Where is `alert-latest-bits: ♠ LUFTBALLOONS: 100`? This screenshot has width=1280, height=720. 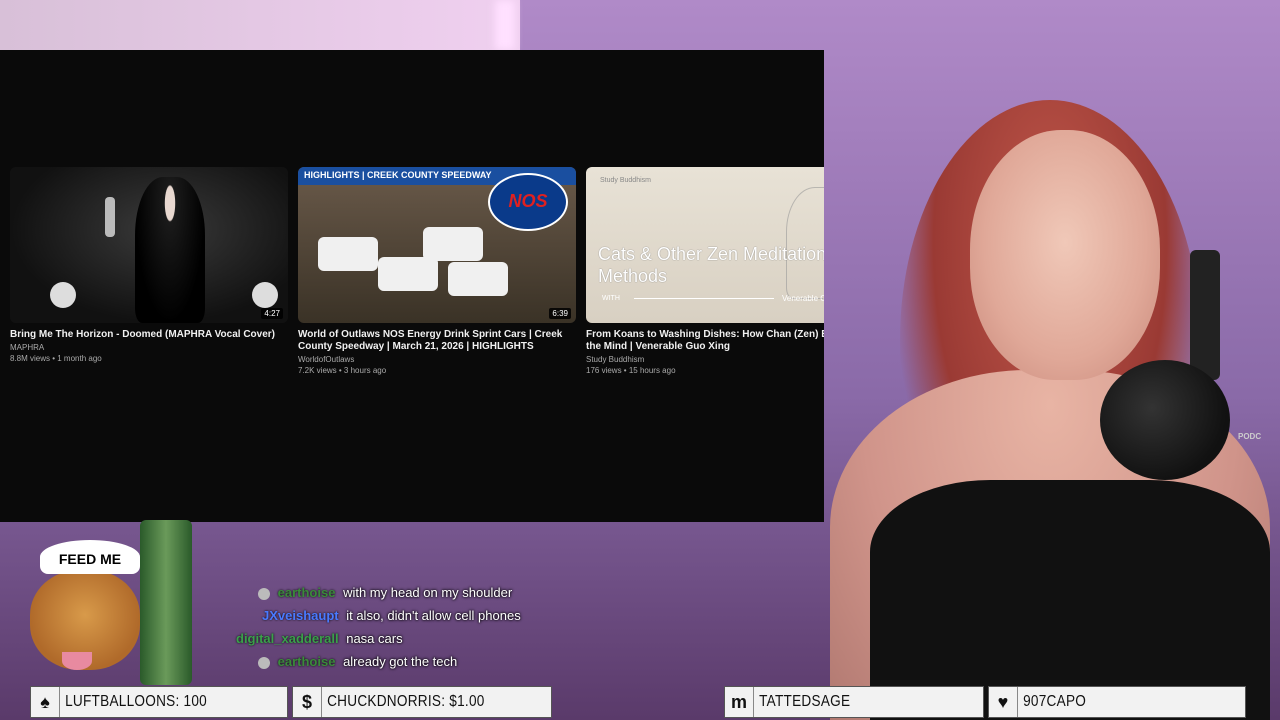 alert-latest-bits: ♠ LUFTBALLOONS: 100 is located at coordinates (159, 702).